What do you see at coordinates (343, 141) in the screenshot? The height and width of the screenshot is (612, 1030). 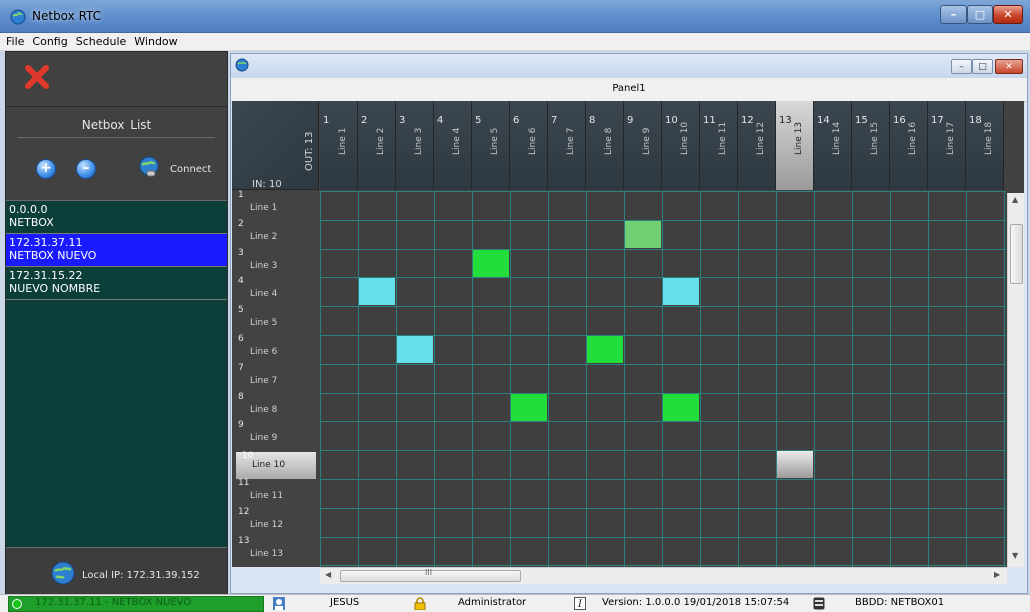 I see `column-name: Line 1` at bounding box center [343, 141].